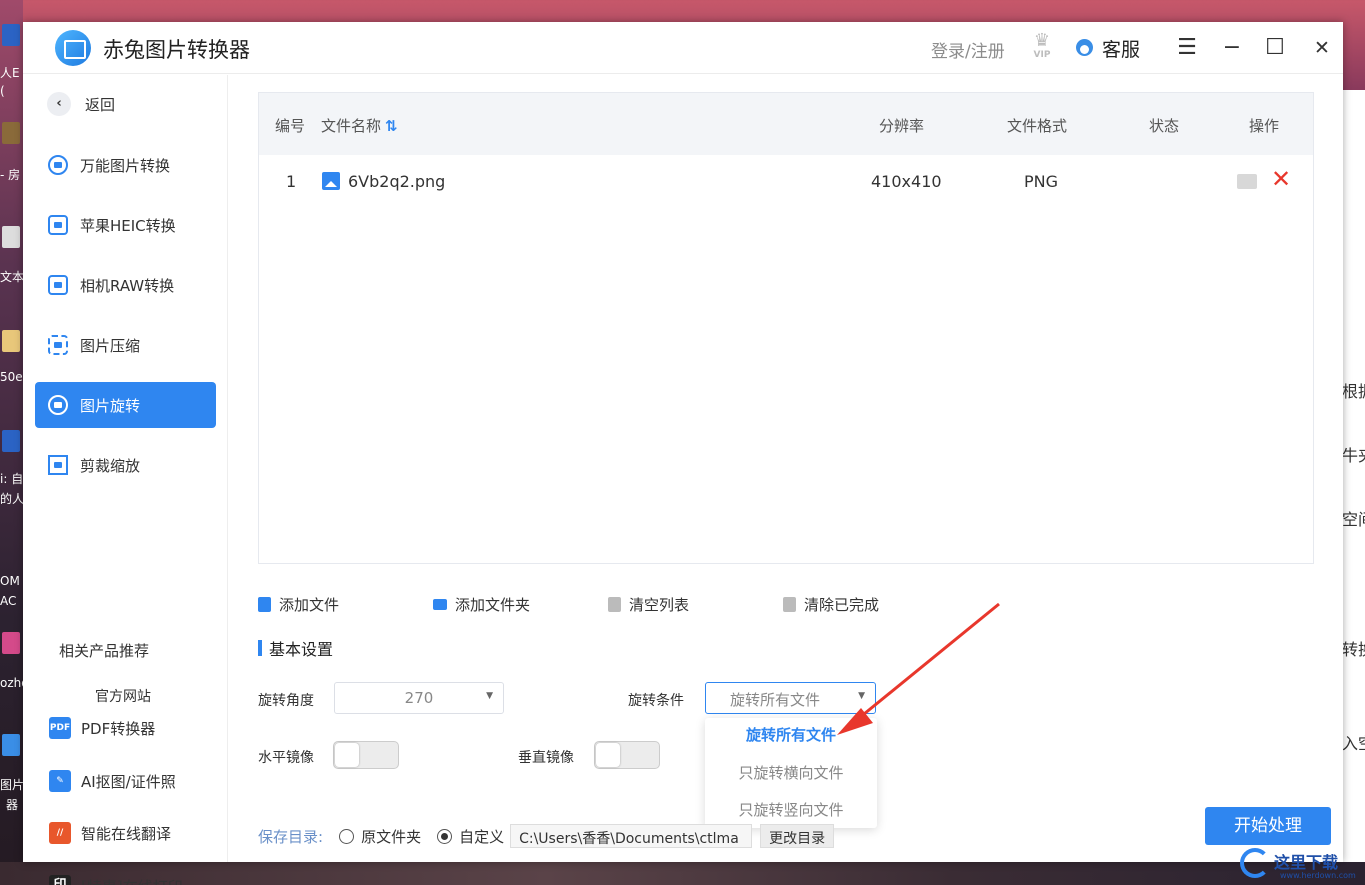 This screenshot has width=1365, height=885. Describe the element at coordinates (682, 873) in the screenshot. I see `taskbar-strip` at that location.